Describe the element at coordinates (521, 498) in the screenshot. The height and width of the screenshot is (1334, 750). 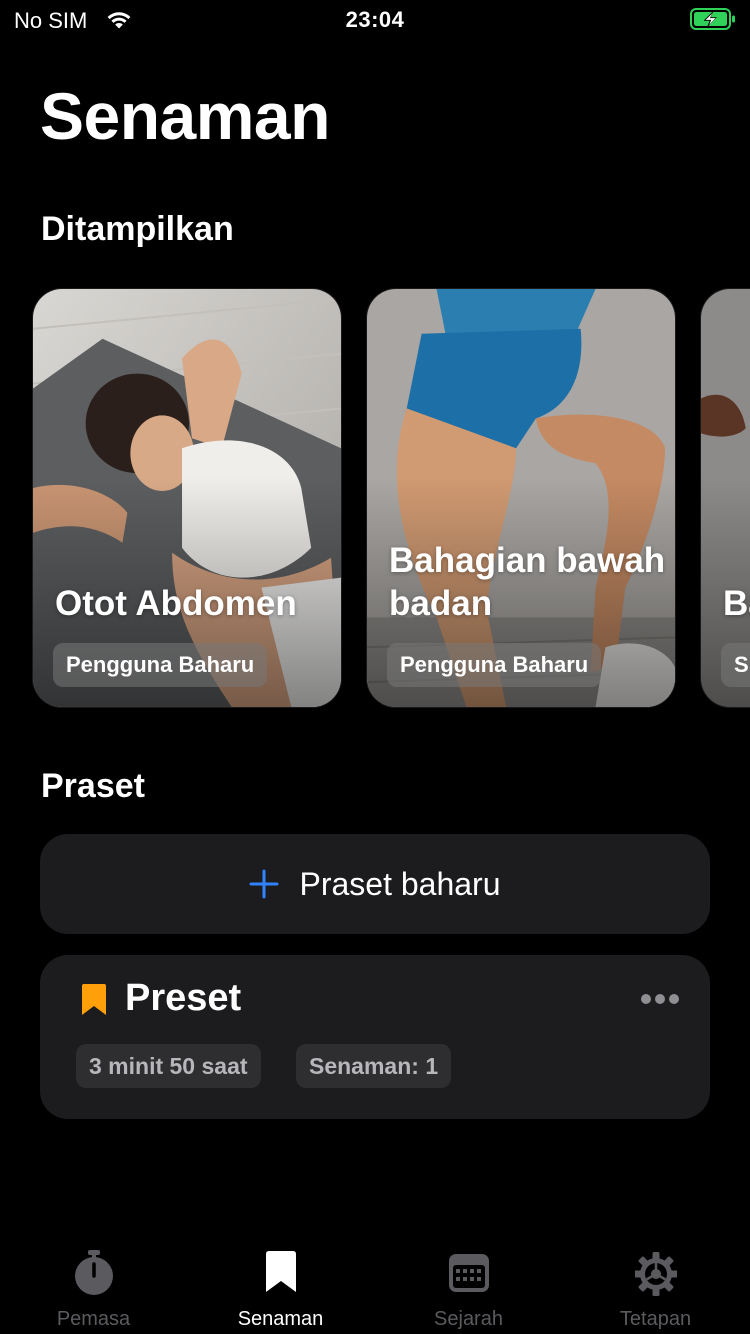
I see `featured-card-lower-body: Bahagian bawah badan Pengguna Baharu` at that location.